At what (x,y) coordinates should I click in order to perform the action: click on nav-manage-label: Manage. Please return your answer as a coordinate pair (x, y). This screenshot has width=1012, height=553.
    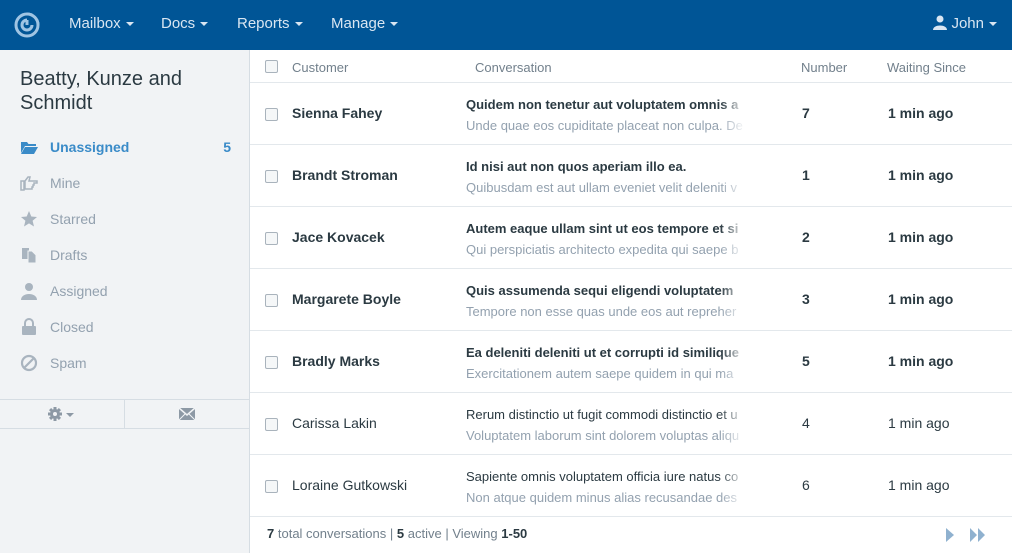
    Looking at the image, I should click on (358, 23).